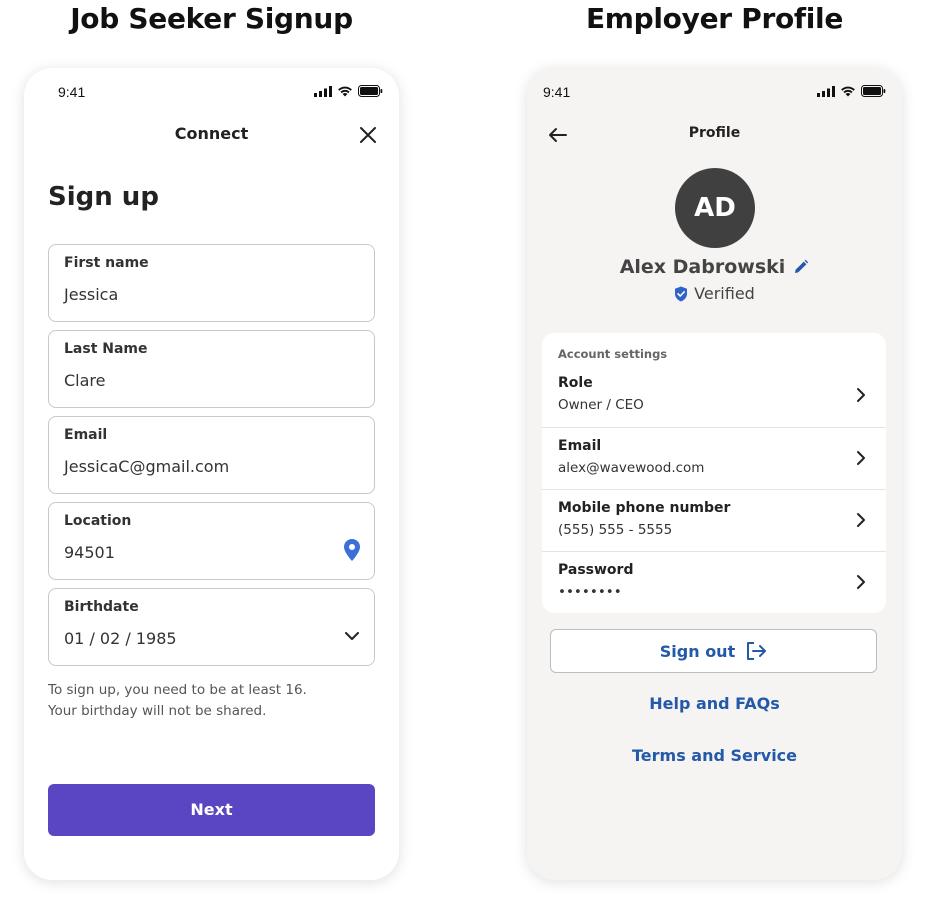 This screenshot has height=908, width=926. Describe the element at coordinates (601, 405) in the screenshot. I see `row-value: Owner / CEO` at that location.